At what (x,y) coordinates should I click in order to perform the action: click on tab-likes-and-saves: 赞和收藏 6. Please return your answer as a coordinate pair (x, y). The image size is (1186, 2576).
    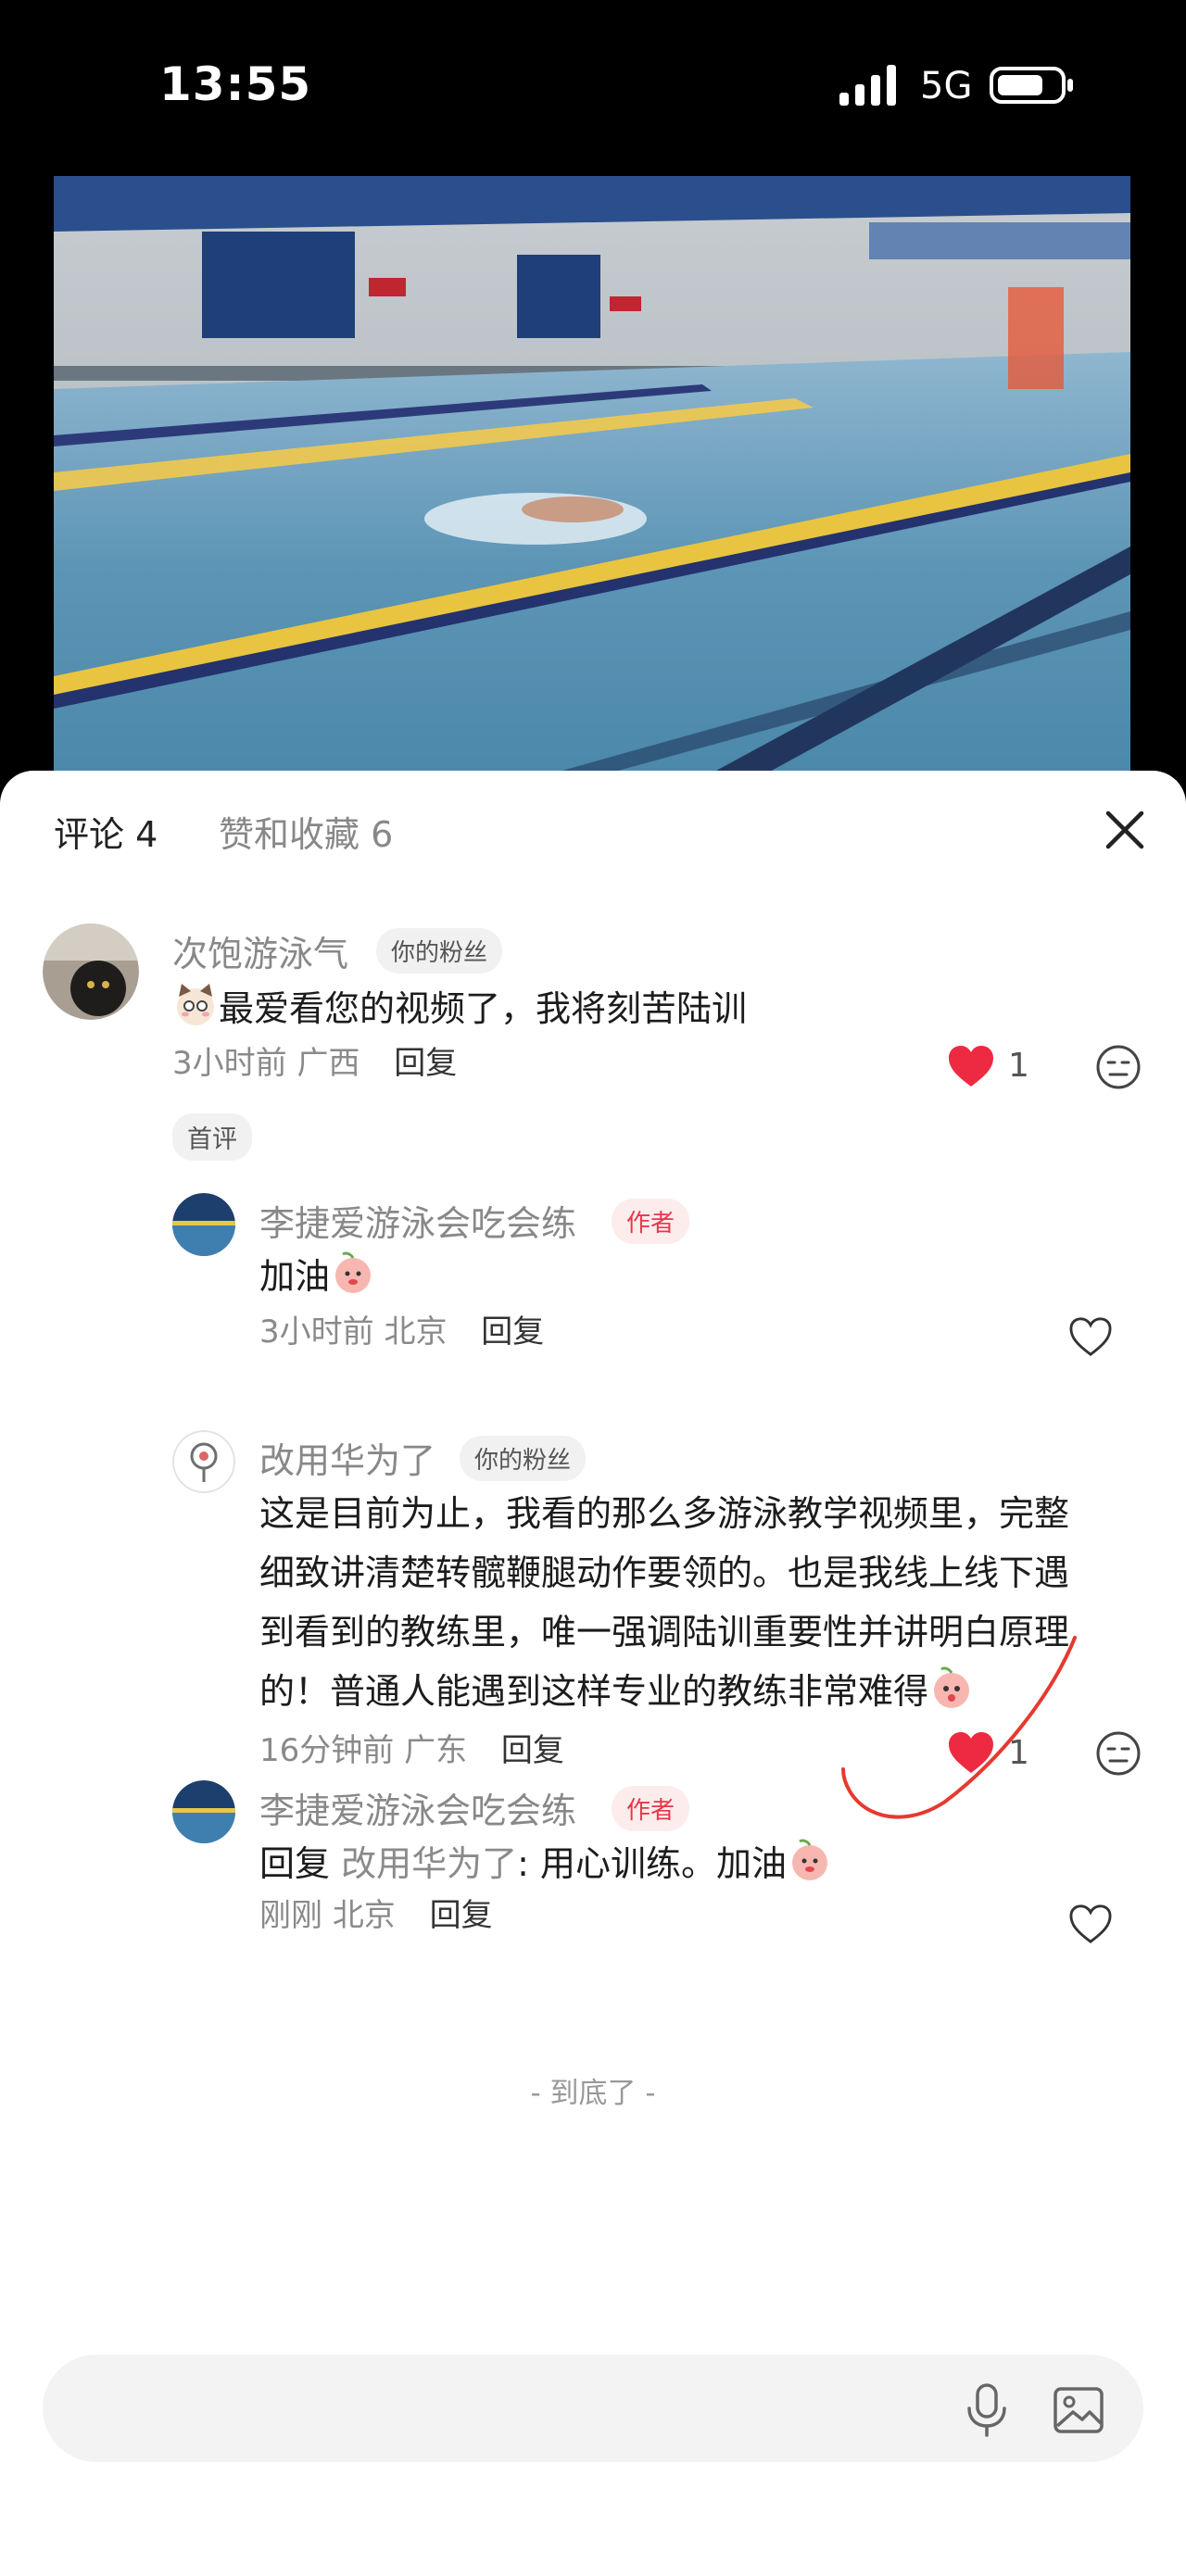
    Looking at the image, I should click on (306, 831).